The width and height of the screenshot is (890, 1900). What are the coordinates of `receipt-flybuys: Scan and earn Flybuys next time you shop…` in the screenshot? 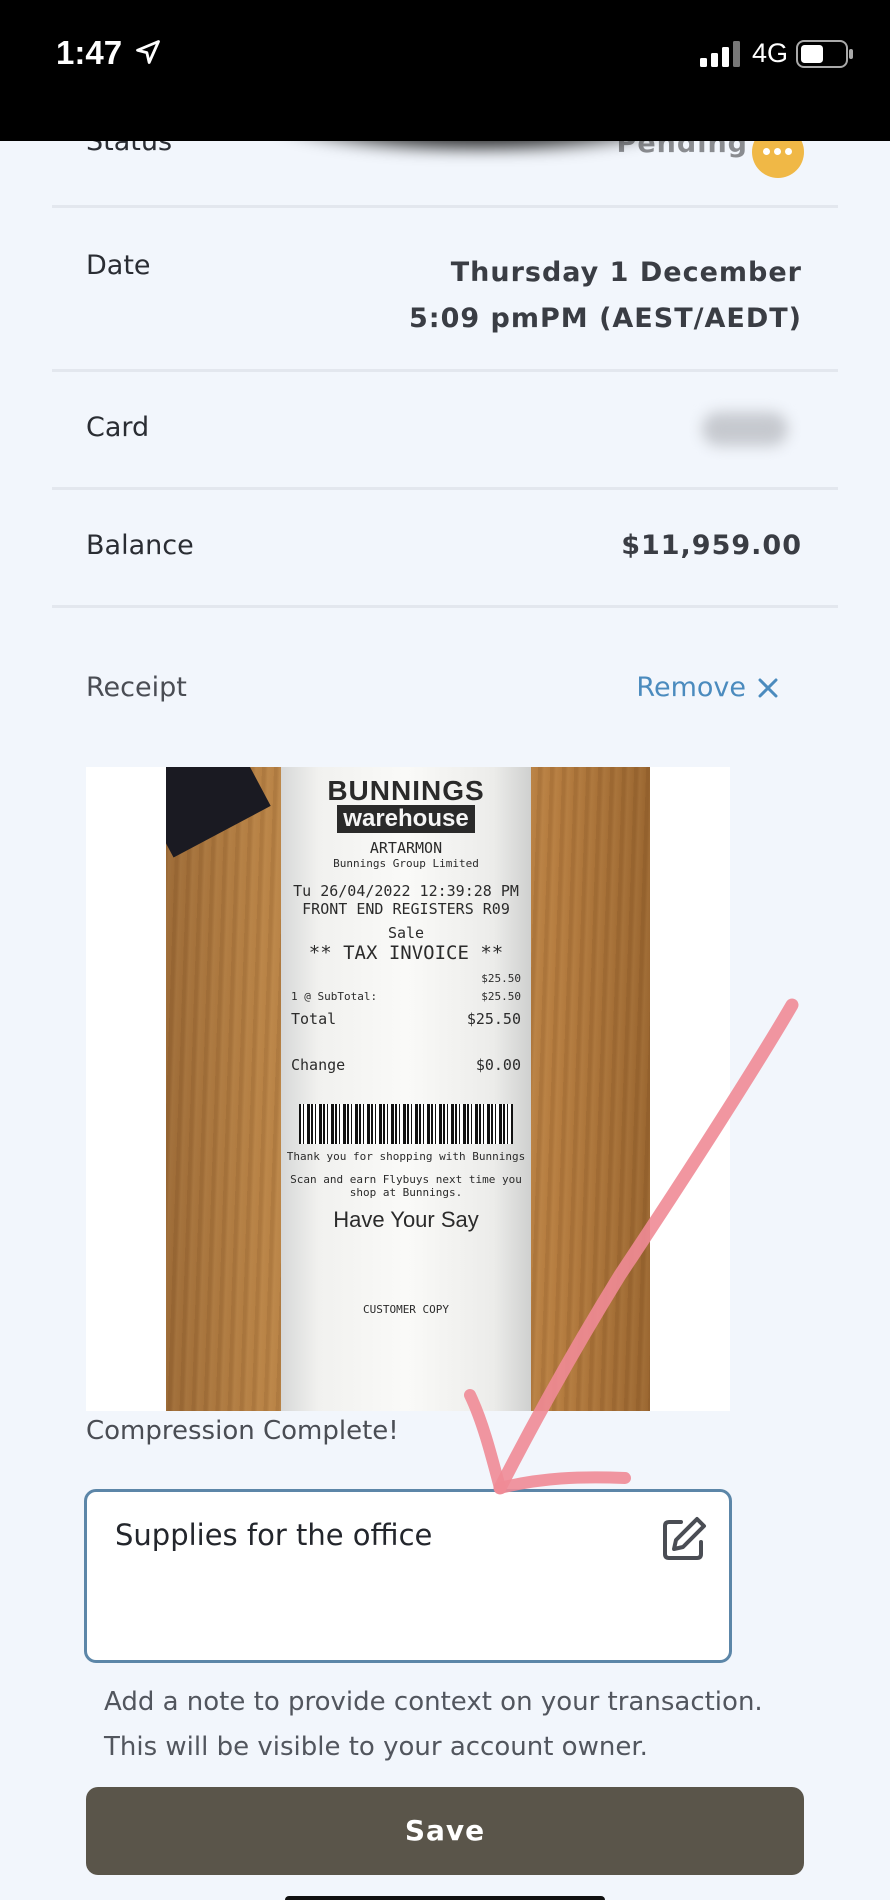 It's located at (406, 1186).